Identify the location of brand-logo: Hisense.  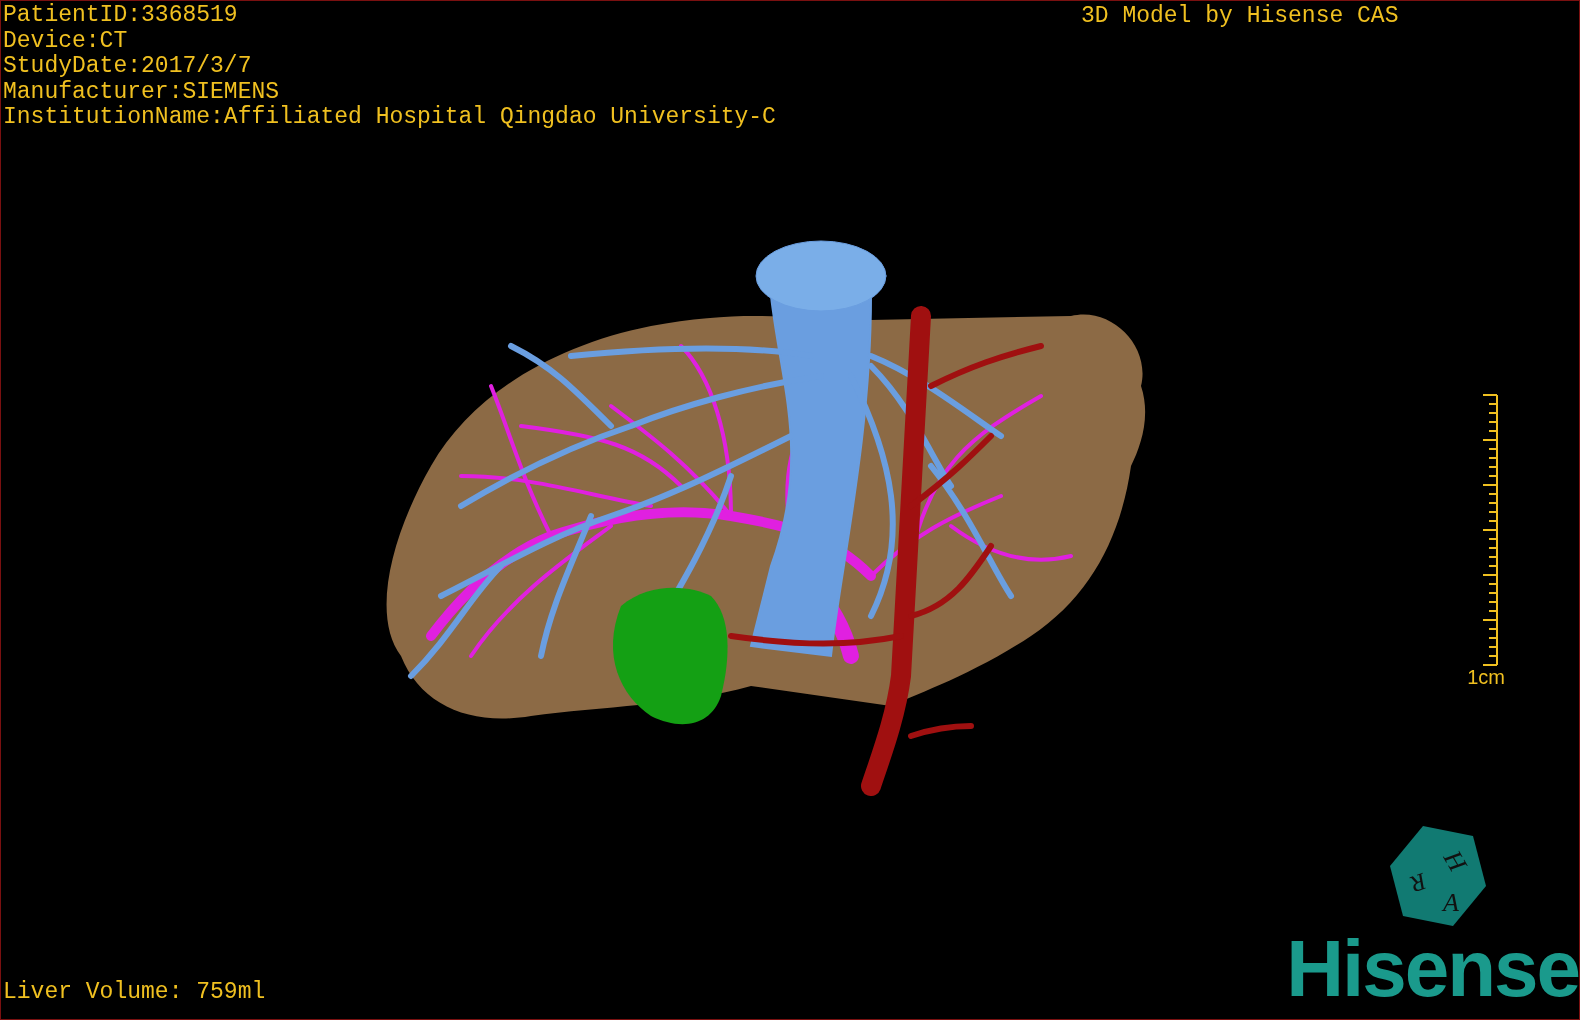
(1432, 969).